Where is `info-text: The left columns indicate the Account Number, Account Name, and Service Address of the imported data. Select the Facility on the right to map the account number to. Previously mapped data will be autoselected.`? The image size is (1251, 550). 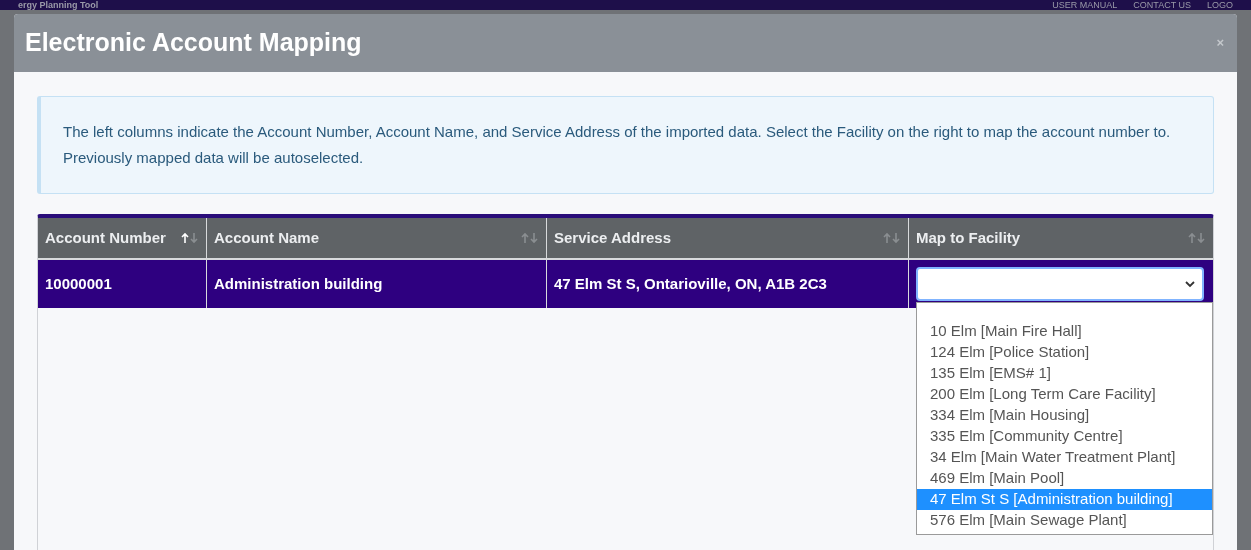 info-text: The left columns indicate the Account Number, Account Name, and Service Address of the imported data. Select the Facility on the right to map the account number to. Previously mapped data will be autoselected. is located at coordinates (617, 144).